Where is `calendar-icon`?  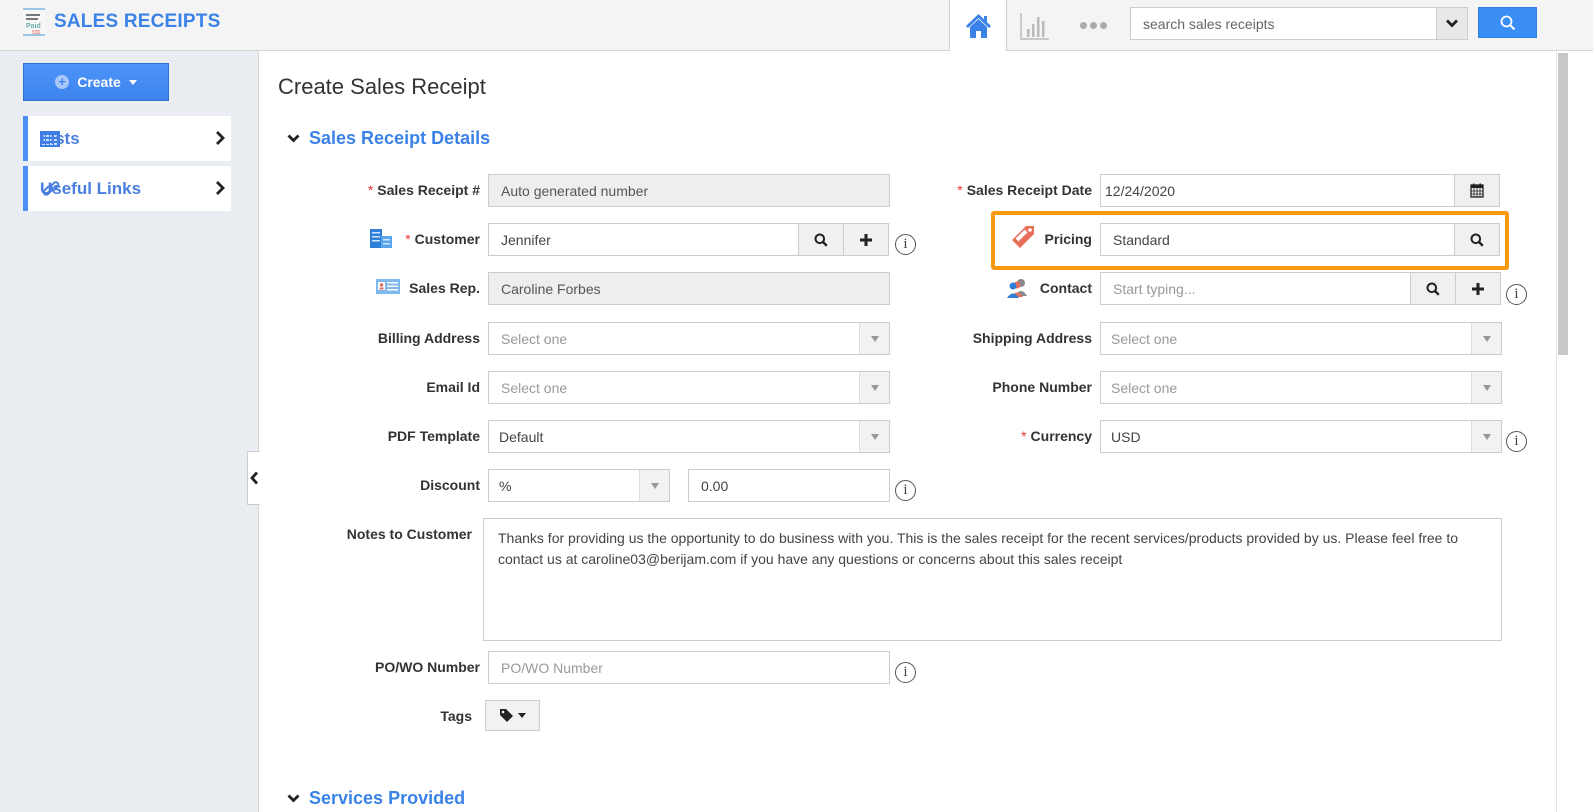
calendar-icon is located at coordinates (1477, 190).